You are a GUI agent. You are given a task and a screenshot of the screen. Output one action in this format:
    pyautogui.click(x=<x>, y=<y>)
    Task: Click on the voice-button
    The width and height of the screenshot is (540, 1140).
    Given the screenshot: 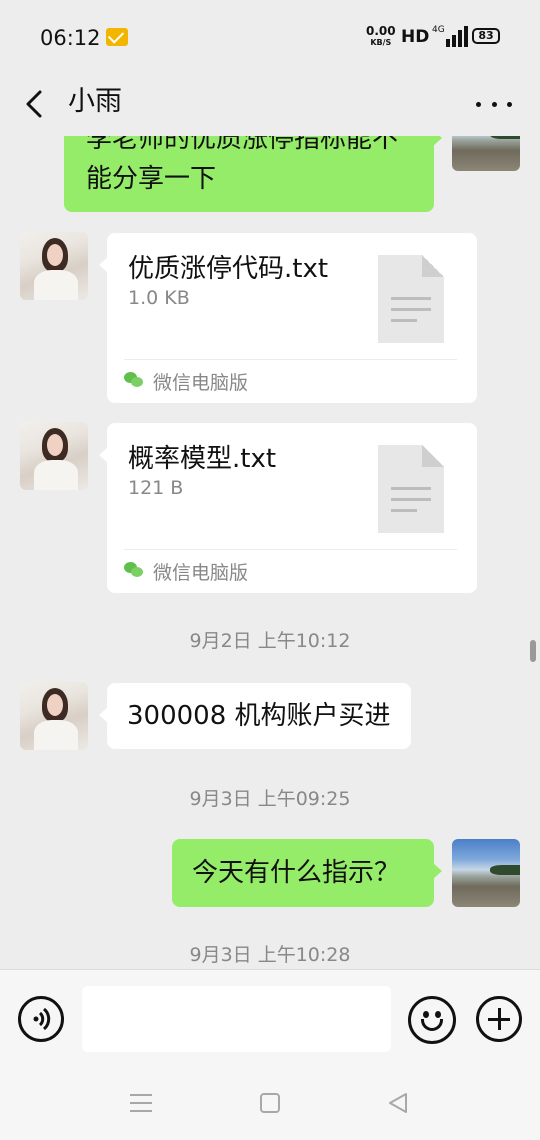 What is the action you would take?
    pyautogui.click(x=41, y=1019)
    